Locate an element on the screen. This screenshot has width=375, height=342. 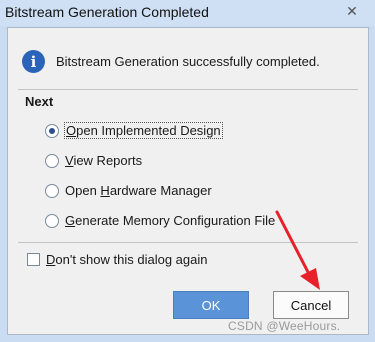
close-icon: ✕ is located at coordinates (352, 10).